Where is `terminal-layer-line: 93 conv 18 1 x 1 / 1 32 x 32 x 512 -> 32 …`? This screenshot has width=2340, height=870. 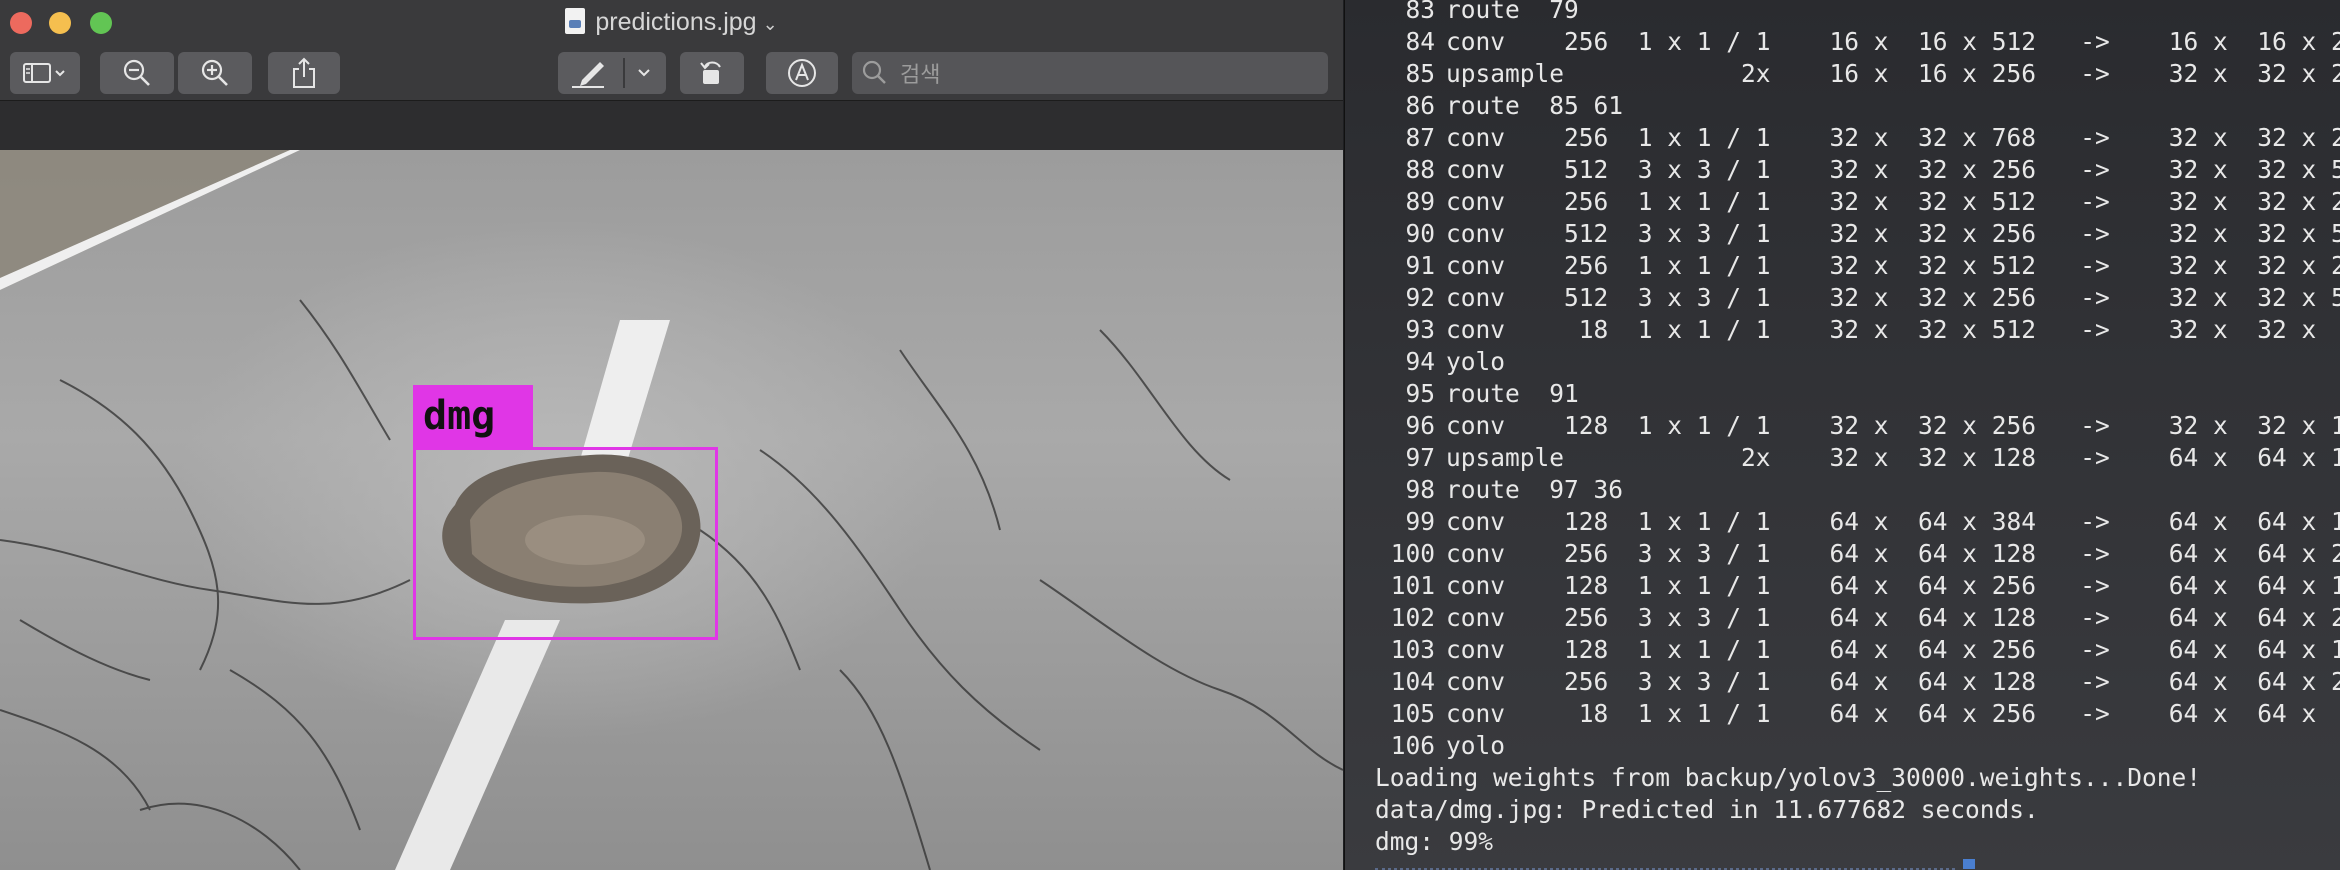 terminal-layer-line: 93 conv 18 1 x 1 / 1 32 x 32 x 512 -> 32 … is located at coordinates (1842, 330).